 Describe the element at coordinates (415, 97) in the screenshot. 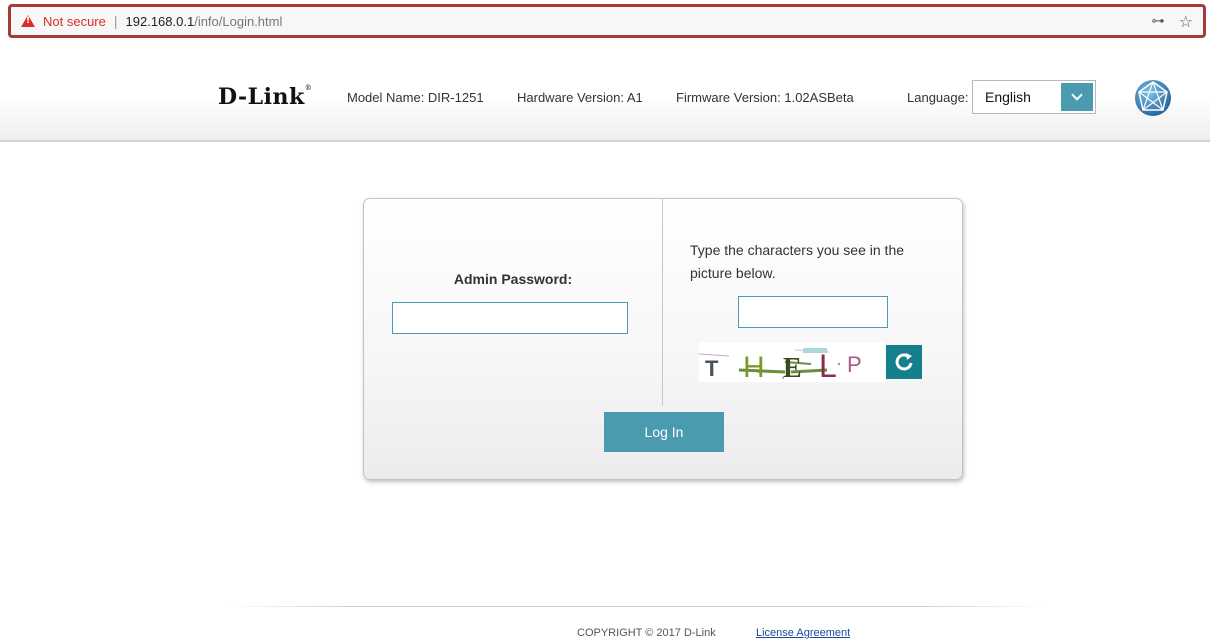

I see `model-name: Model Name: DIR-1251` at that location.